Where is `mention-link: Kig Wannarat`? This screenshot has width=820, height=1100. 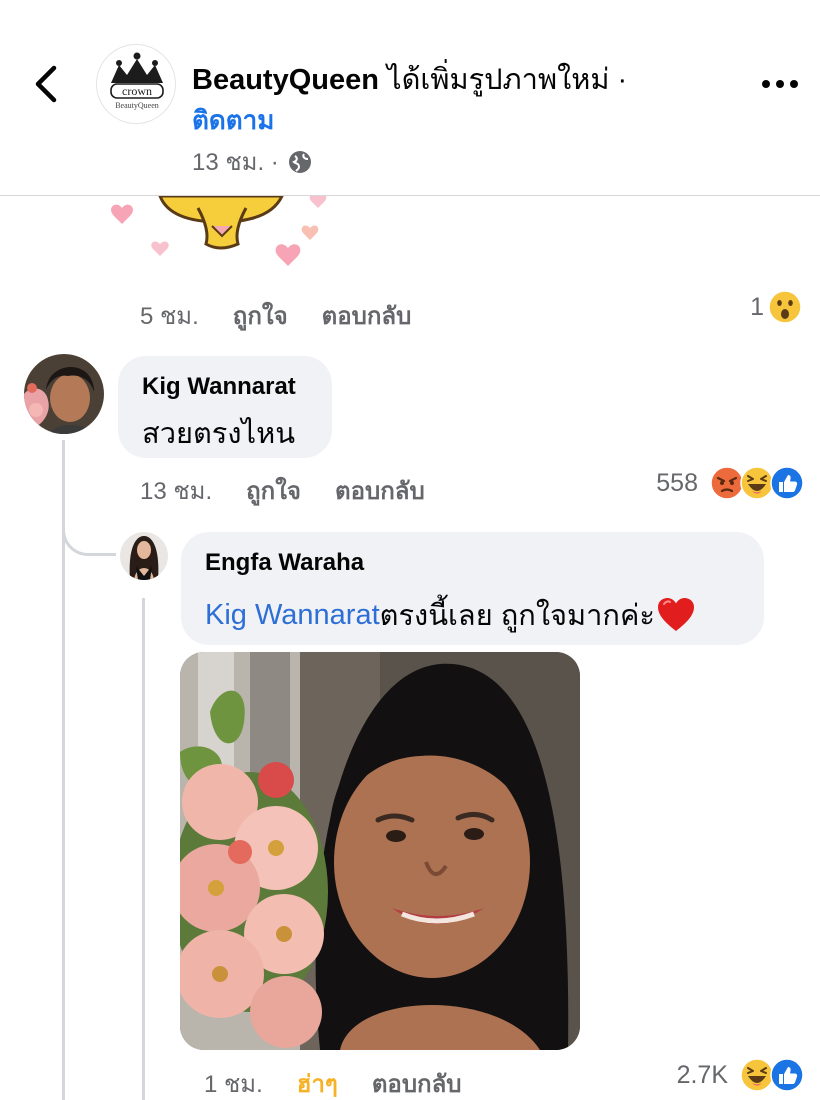
mention-link: Kig Wannarat is located at coordinates (292, 615).